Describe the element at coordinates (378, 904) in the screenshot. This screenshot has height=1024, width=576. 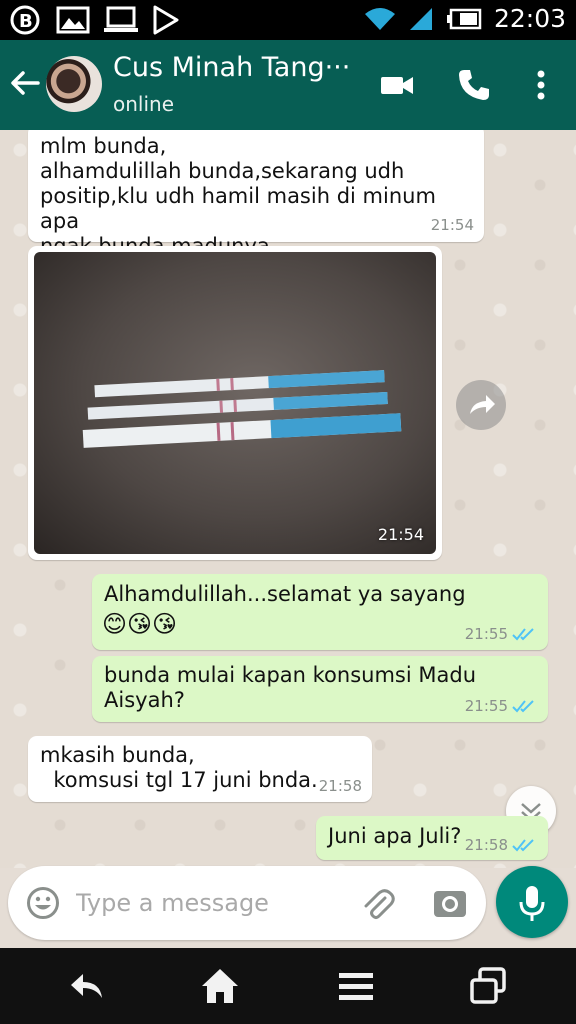
I see `attach-icon` at that location.